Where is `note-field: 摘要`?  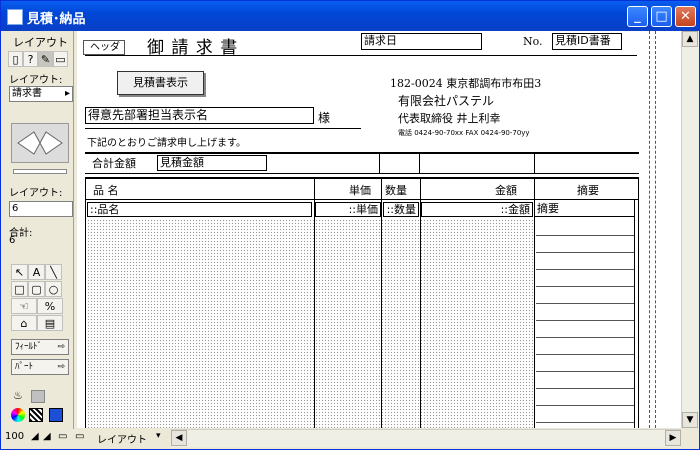
note-field: 摘要 is located at coordinates (585, 209).